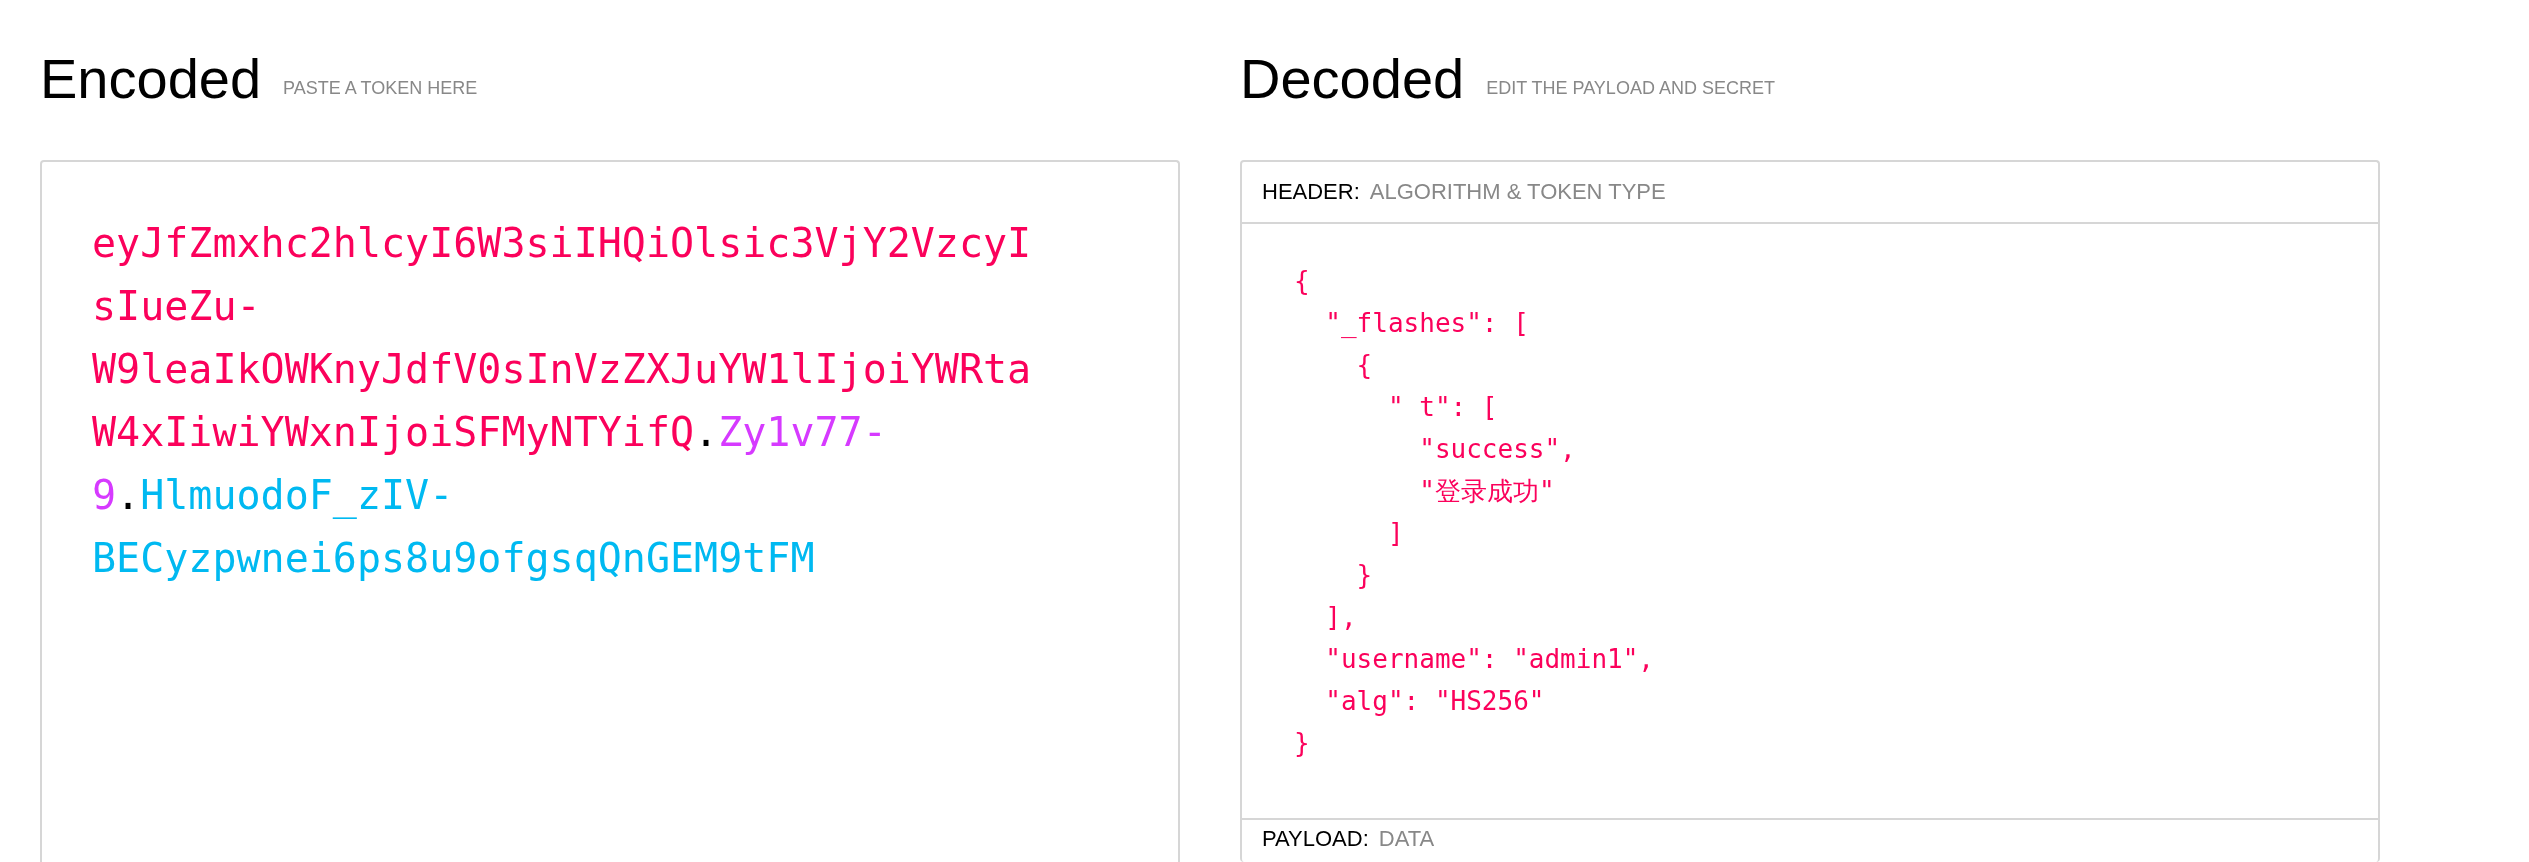  What do you see at coordinates (1630, 87) in the screenshot?
I see `section-hint: EDIT THE PAYLOAD AND SECRET` at bounding box center [1630, 87].